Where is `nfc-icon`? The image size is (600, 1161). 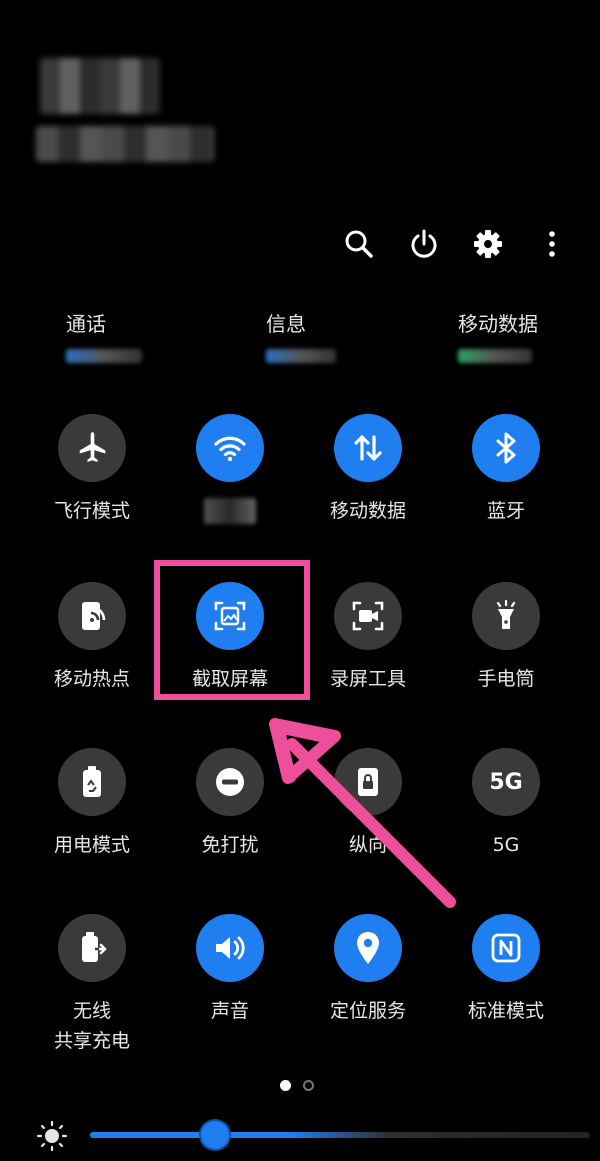
nfc-icon is located at coordinates (506, 948).